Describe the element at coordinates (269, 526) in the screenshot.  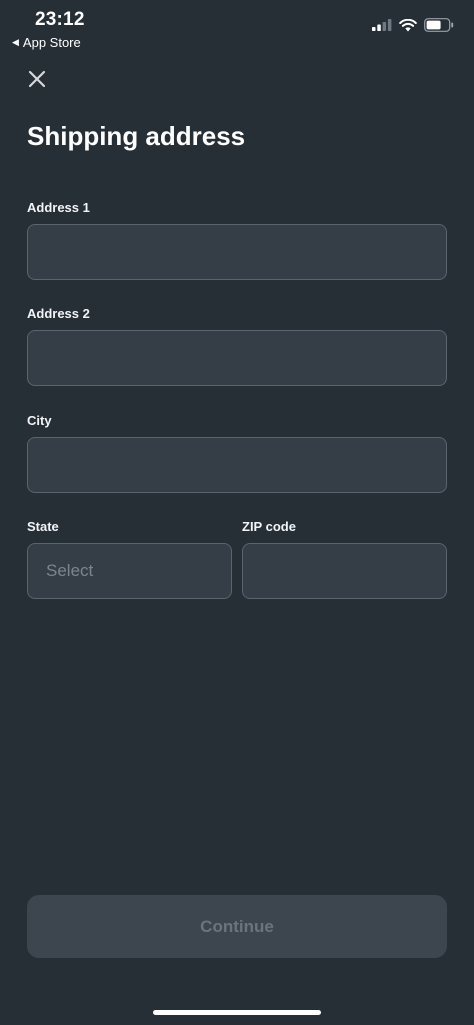
I see `zip-label: ZIP code` at that location.